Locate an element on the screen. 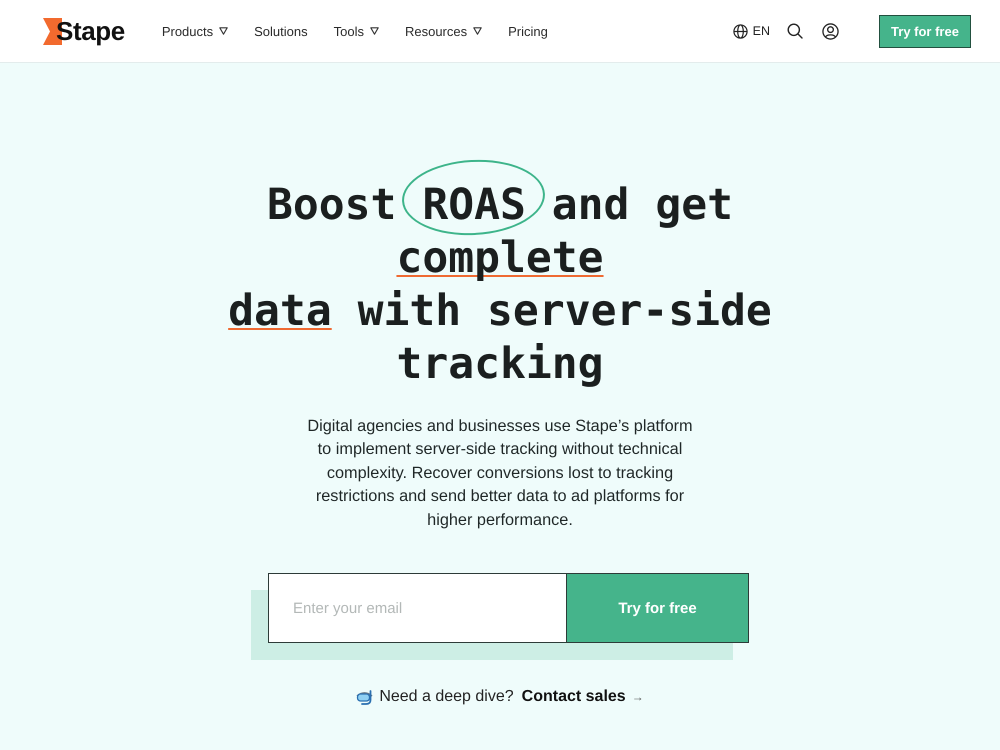 This screenshot has height=750, width=1000. diving-mask-icon is located at coordinates (365, 697).